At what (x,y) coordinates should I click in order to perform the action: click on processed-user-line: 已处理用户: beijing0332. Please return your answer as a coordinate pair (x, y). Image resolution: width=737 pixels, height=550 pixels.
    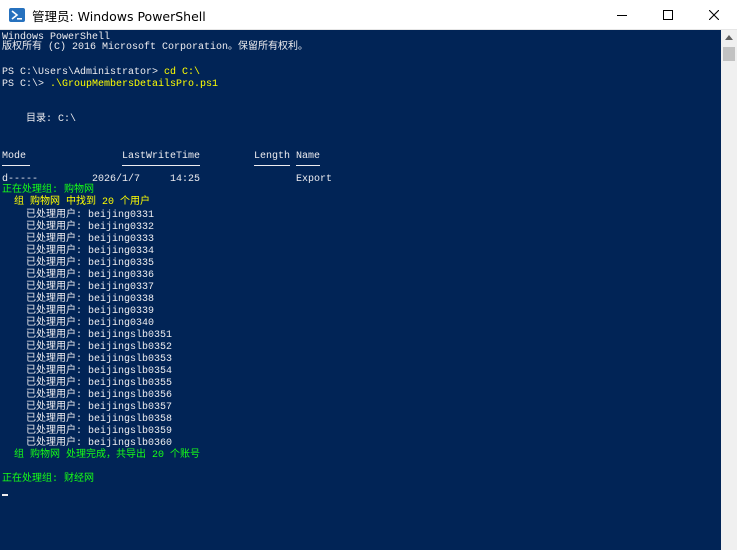
    Looking at the image, I should click on (78, 227).